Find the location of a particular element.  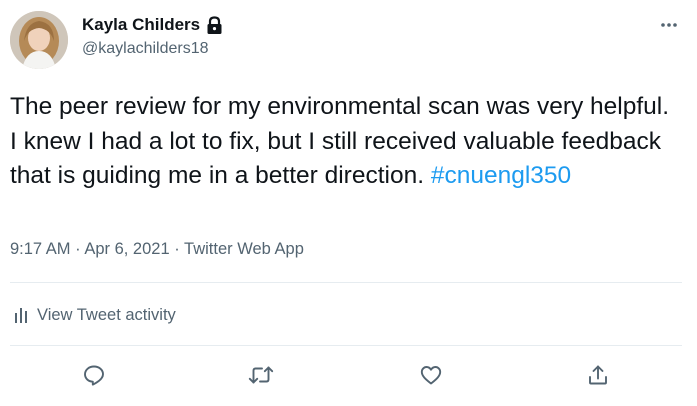

heart-icon is located at coordinates (431, 375).